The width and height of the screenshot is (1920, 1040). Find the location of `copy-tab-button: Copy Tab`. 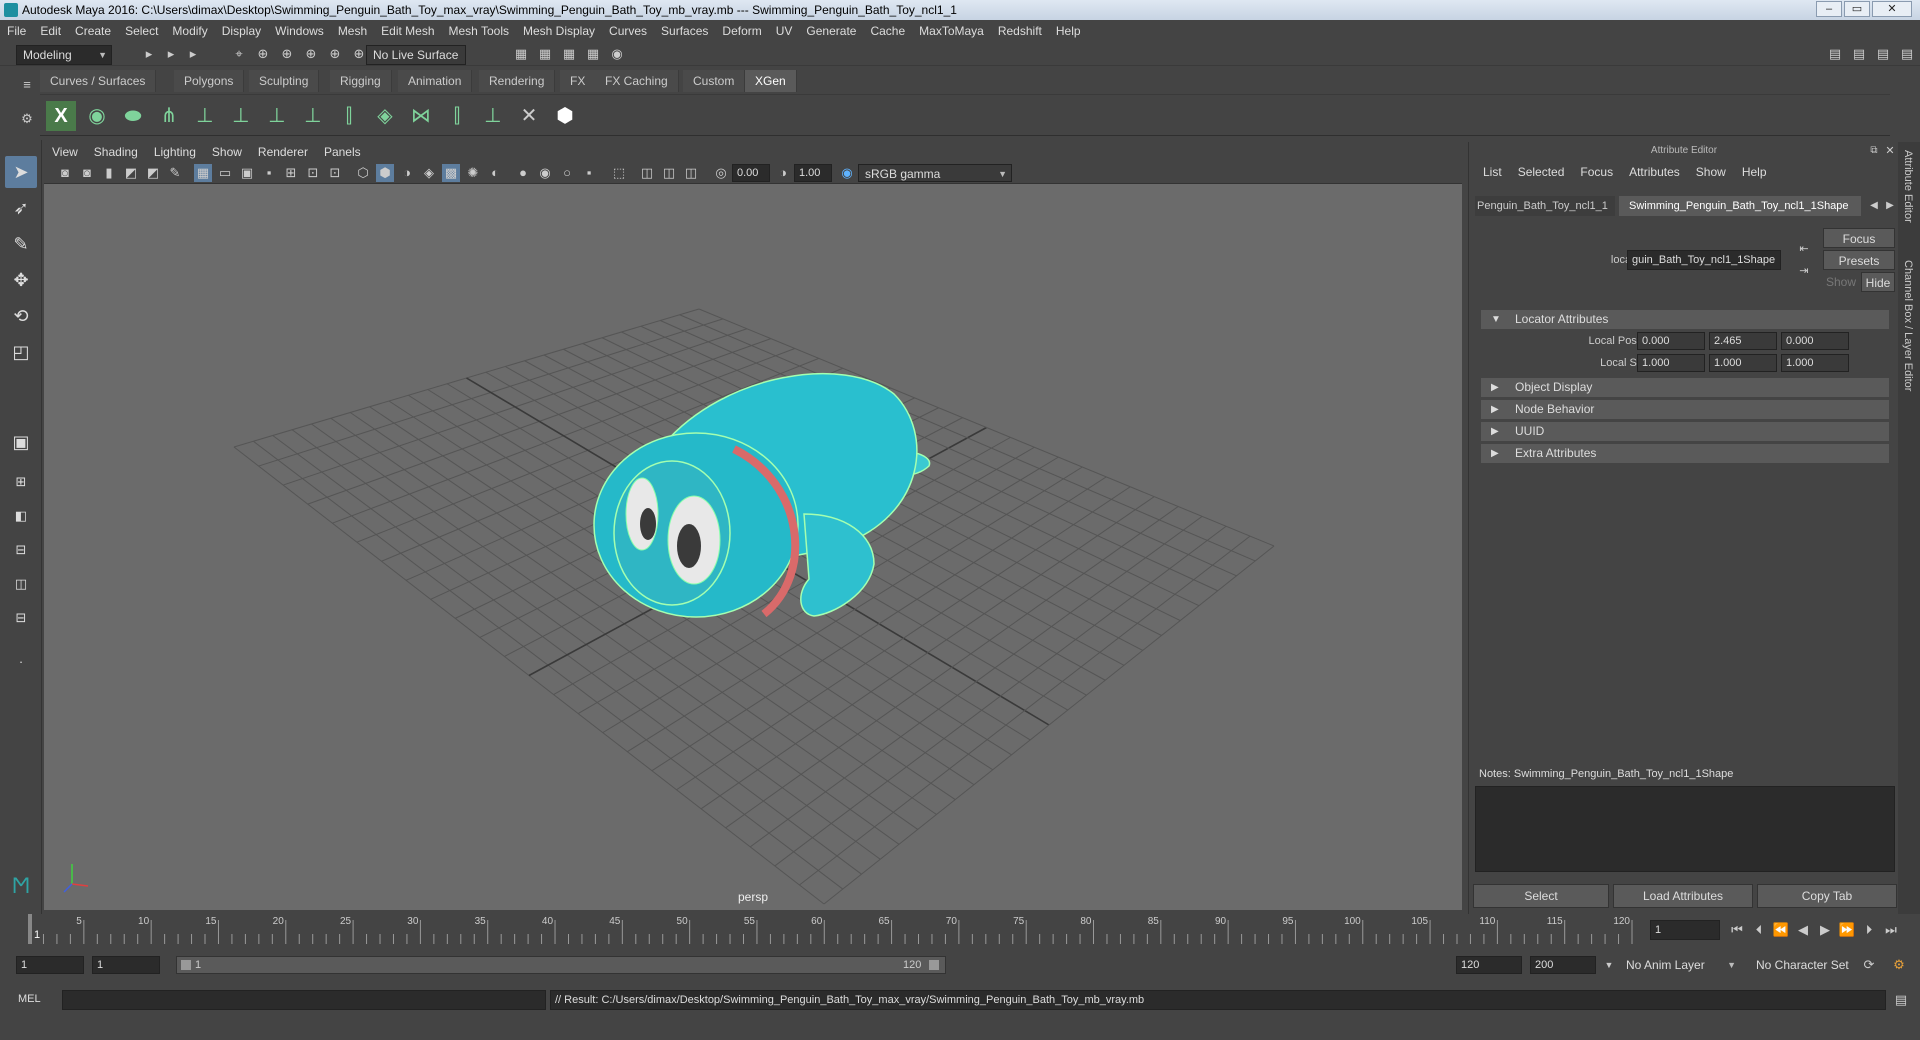

copy-tab-button: Copy Tab is located at coordinates (1827, 896).